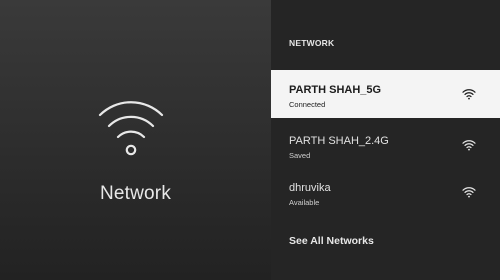 The width and height of the screenshot is (500, 280). What do you see at coordinates (385, 192) in the screenshot?
I see `network-item-dhruvika: dhruvika Available` at bounding box center [385, 192].